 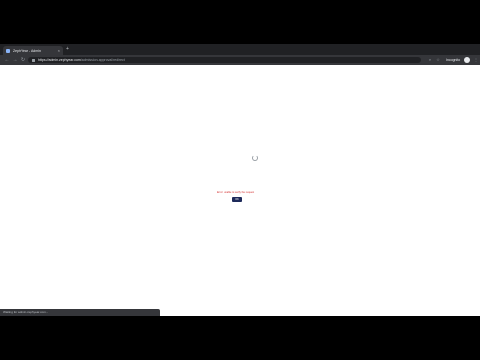 I want to click on star-icon: ☆, so click(x=438, y=60).